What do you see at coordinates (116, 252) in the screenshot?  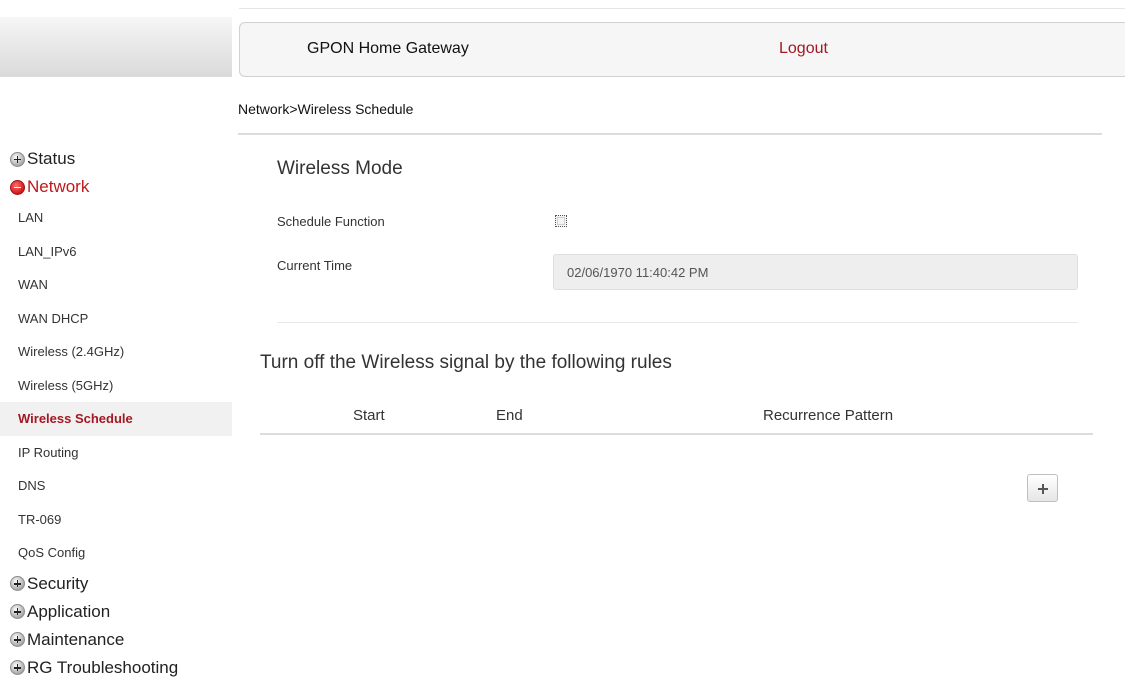 I see `sidebar-item-lan-ipv6: LAN_IPv6` at bounding box center [116, 252].